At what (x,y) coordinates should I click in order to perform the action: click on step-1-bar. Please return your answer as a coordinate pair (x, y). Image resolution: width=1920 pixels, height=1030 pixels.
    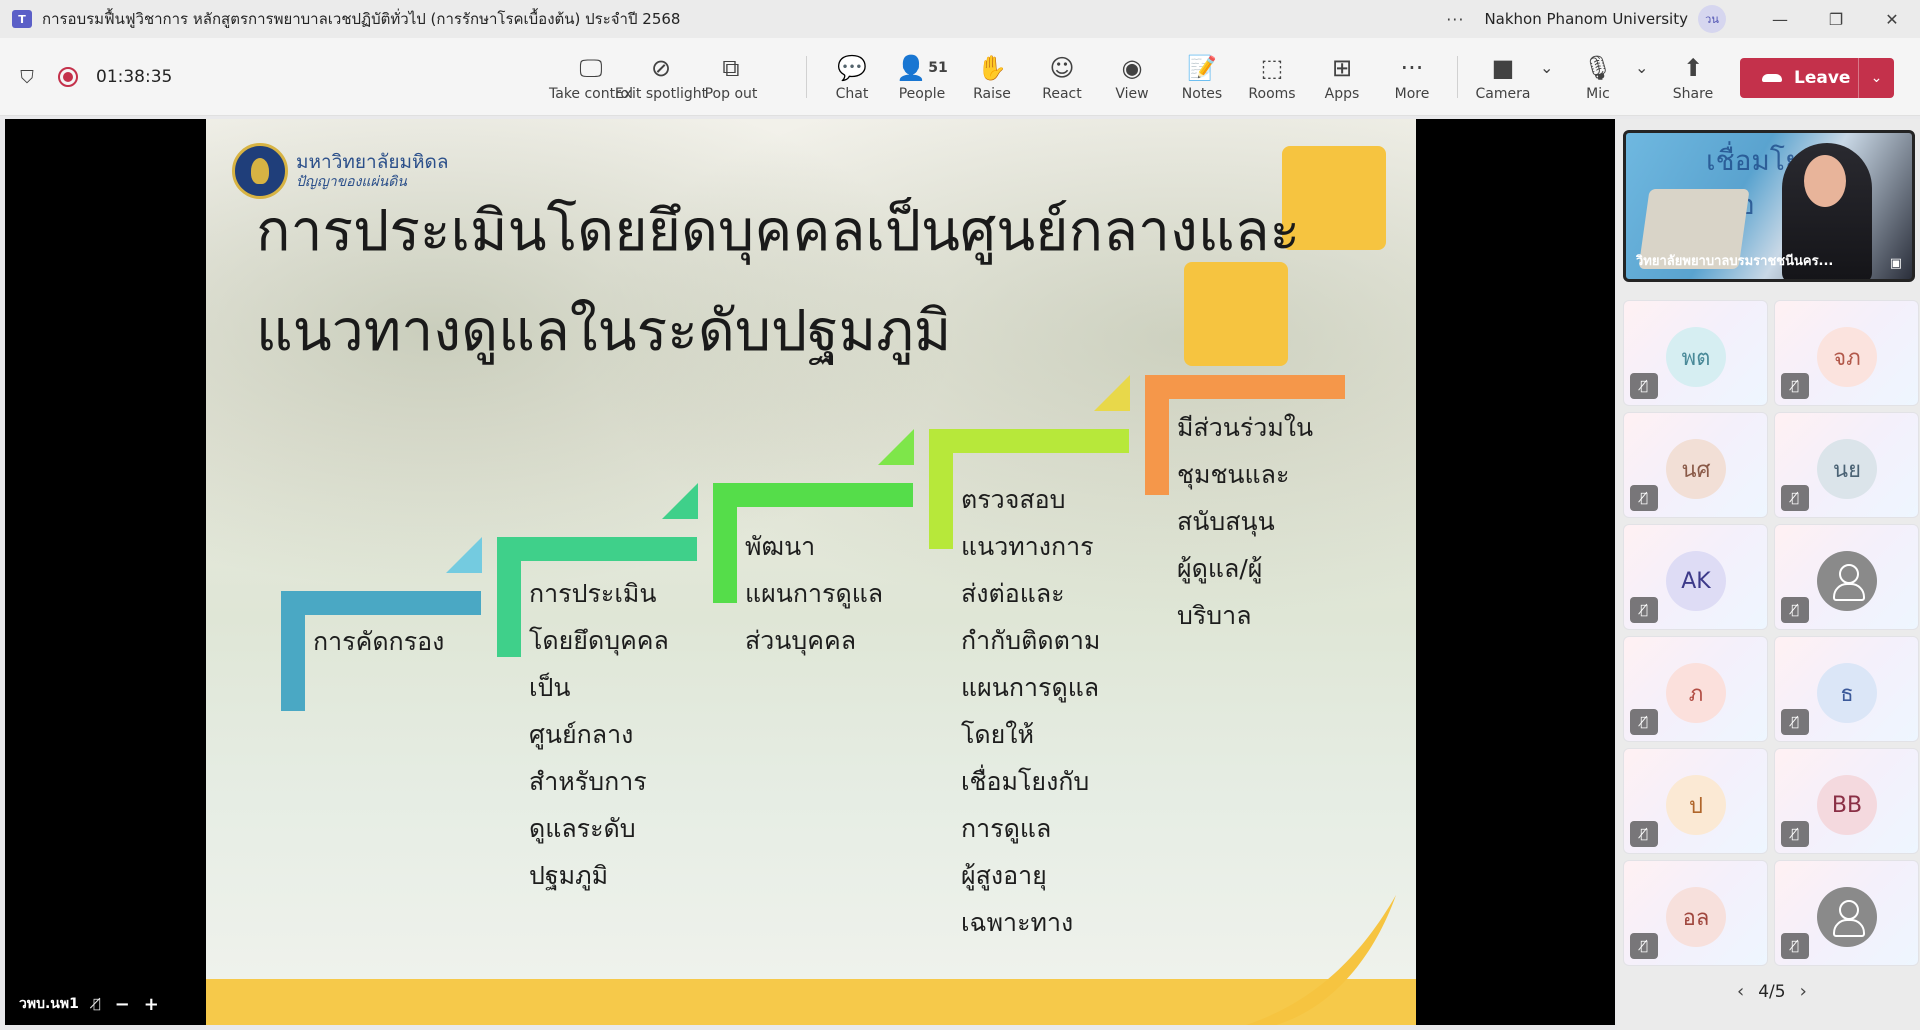
    Looking at the image, I should click on (381, 603).